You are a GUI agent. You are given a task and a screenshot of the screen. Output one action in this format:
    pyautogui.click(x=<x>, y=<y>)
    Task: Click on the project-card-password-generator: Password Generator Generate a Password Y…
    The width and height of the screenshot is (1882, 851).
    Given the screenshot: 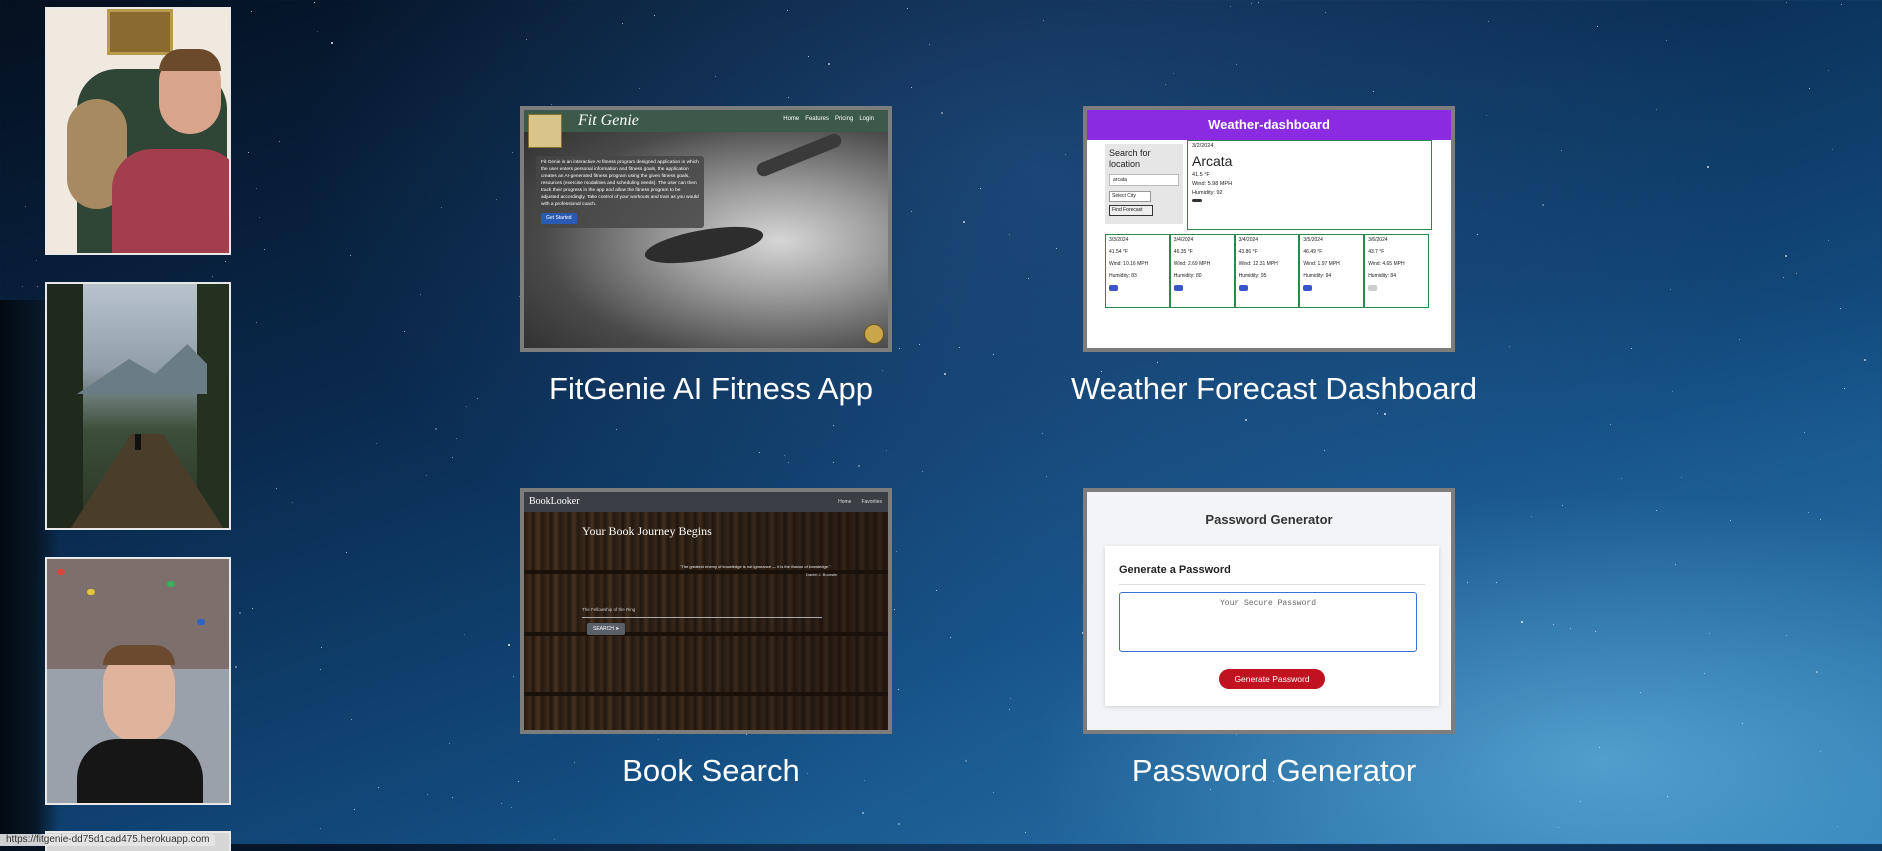 What is the action you would take?
    pyautogui.click(x=1269, y=611)
    